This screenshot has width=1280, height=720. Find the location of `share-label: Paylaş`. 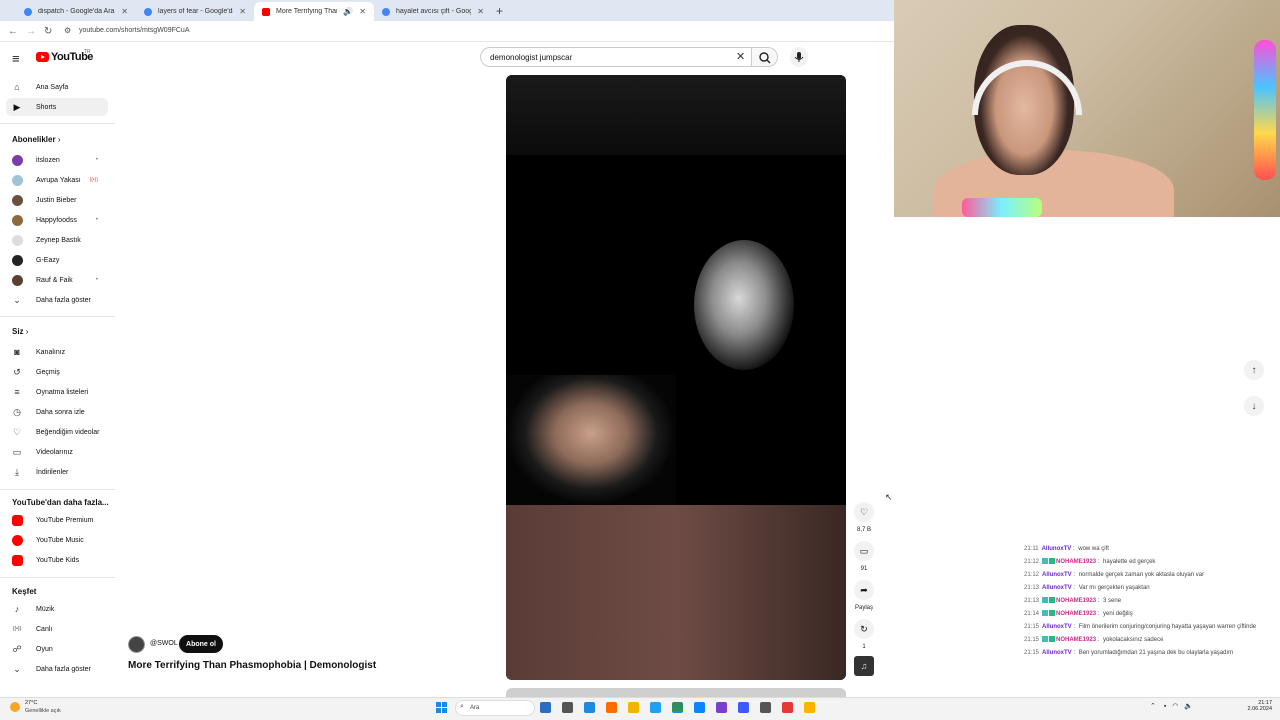

share-label: Paylaş is located at coordinates (863, 608).